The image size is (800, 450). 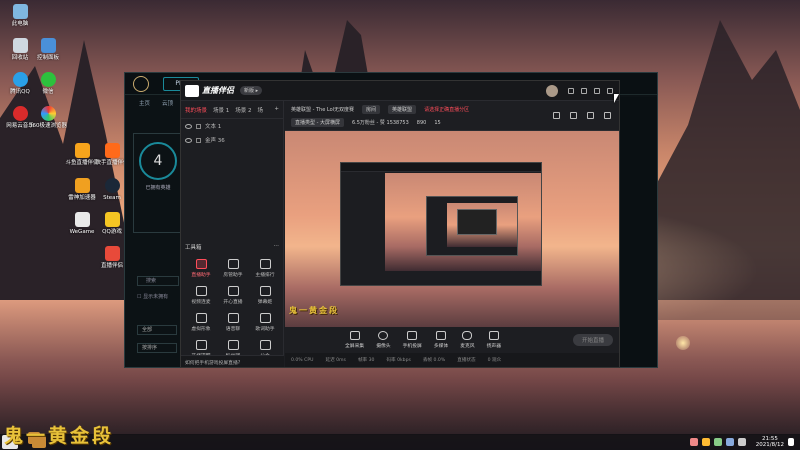 I want to click on zb-window-controls, so click(x=590, y=90).